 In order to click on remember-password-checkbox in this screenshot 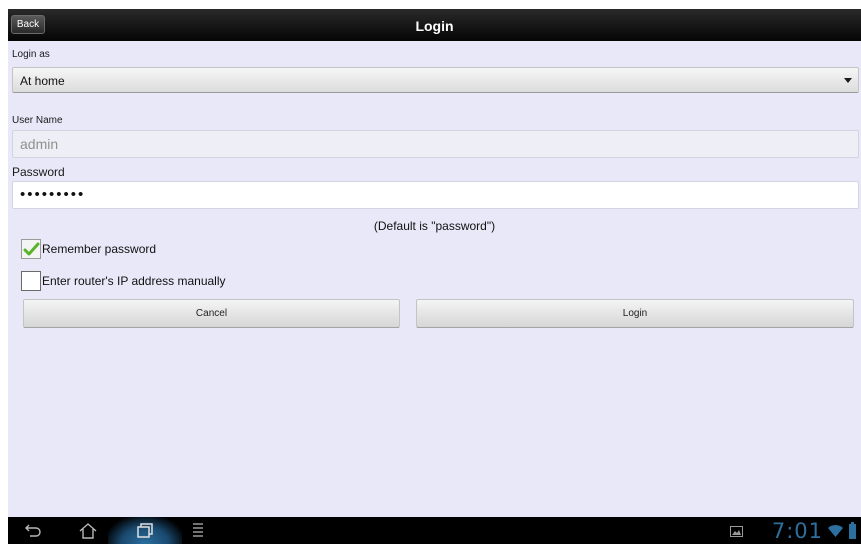, I will do `click(31, 249)`.